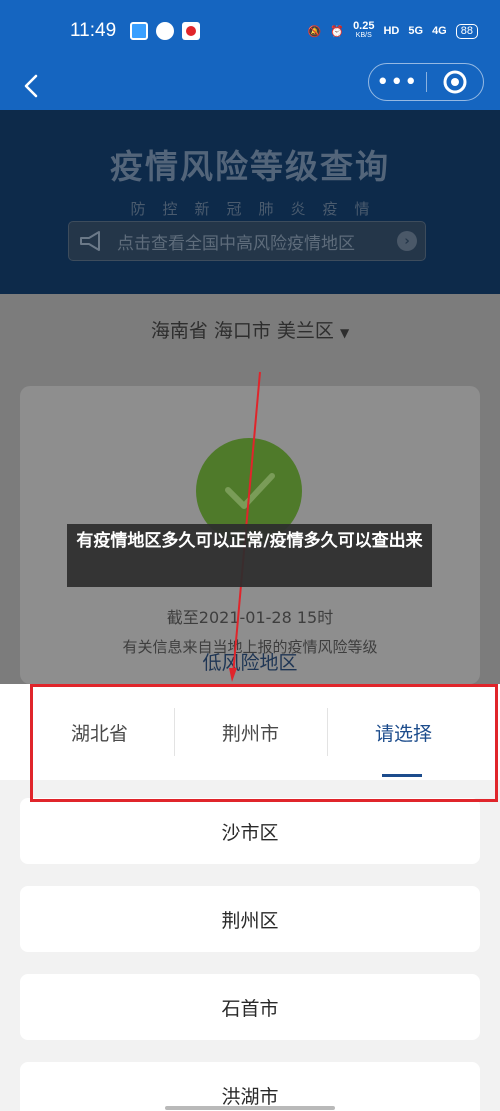 This screenshot has width=500, height=1111. I want to click on list-item: 荆州区, so click(250, 919).